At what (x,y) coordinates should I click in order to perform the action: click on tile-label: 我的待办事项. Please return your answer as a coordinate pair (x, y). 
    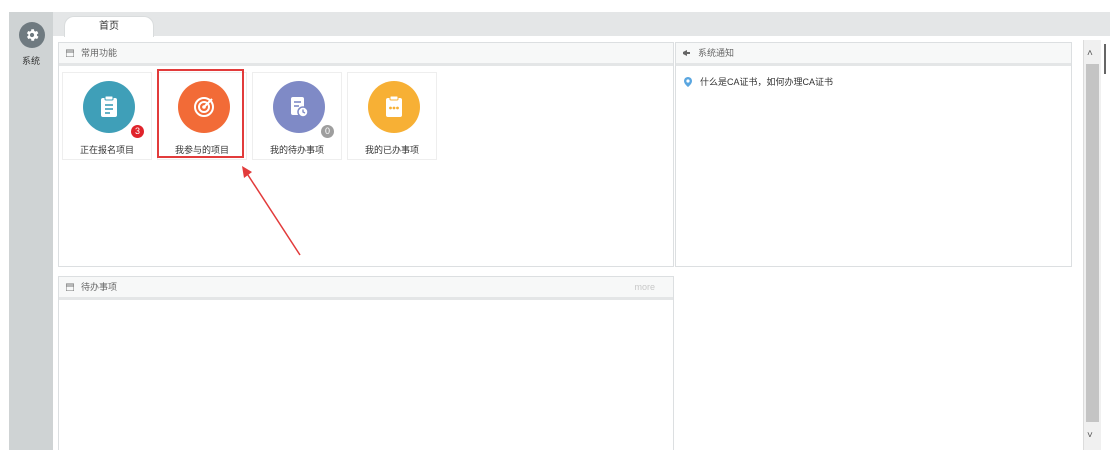
    Looking at the image, I should click on (296, 150).